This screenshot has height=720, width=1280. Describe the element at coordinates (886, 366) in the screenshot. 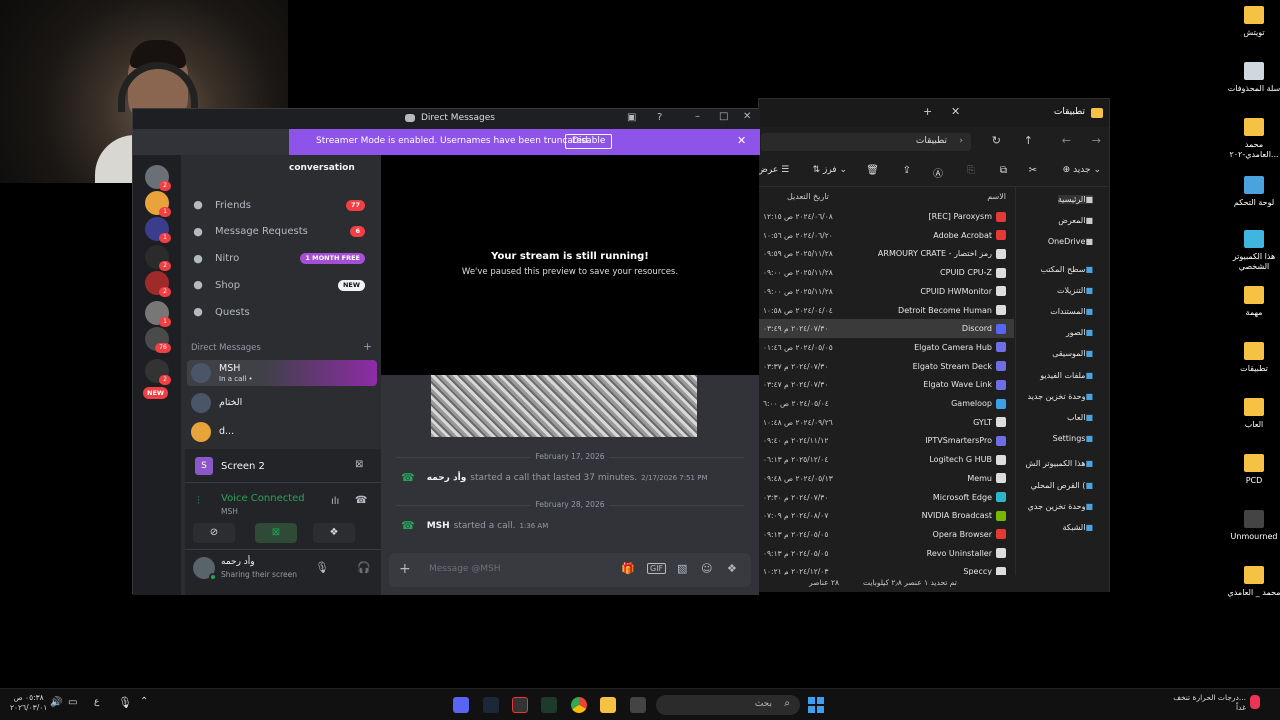

I see `file-row: ٢٠٢٤/٠٧/٣٠ م ٠٣:٣٧ Elgato Stream Deck` at that location.